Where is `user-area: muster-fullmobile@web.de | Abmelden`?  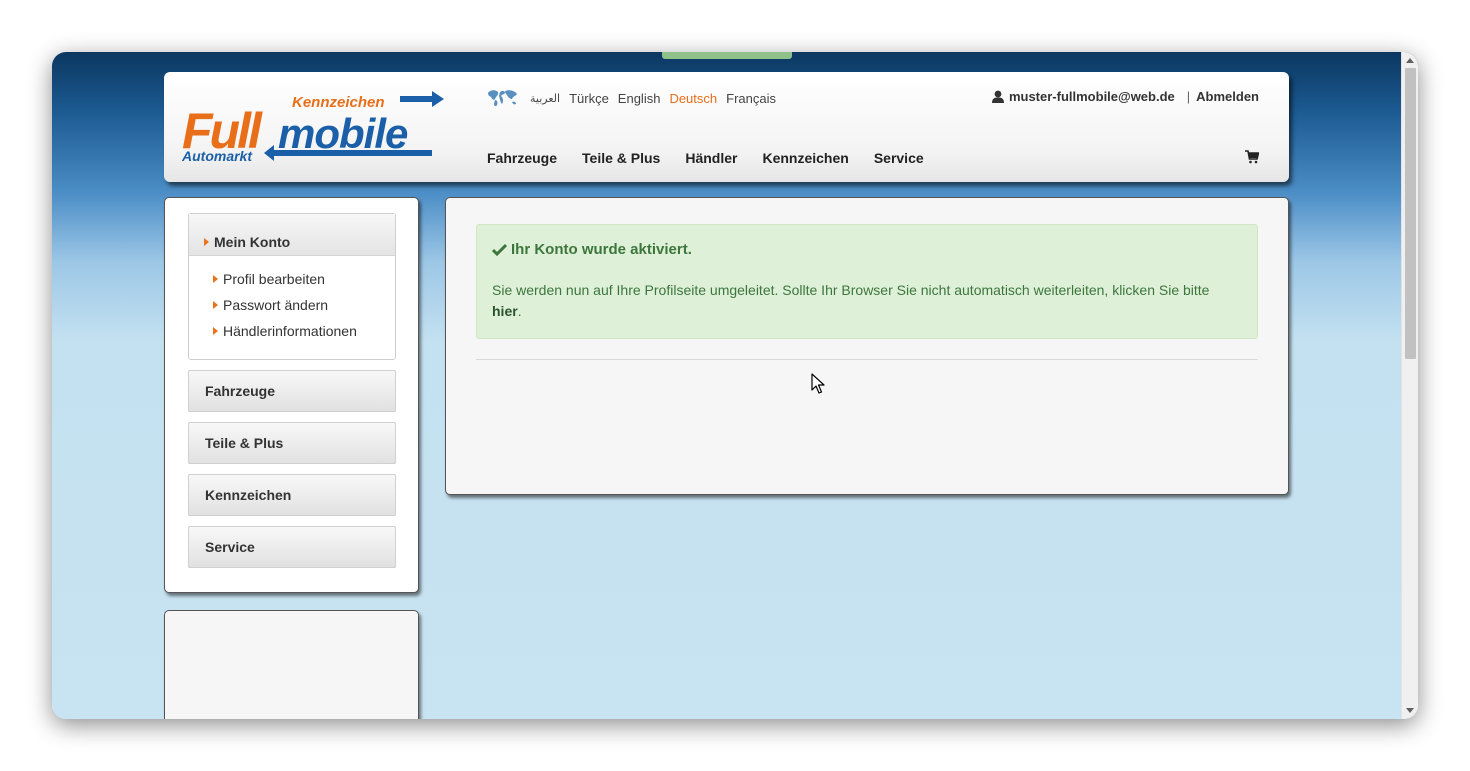 user-area: muster-fullmobile@web.de | Abmelden is located at coordinates (1125, 96).